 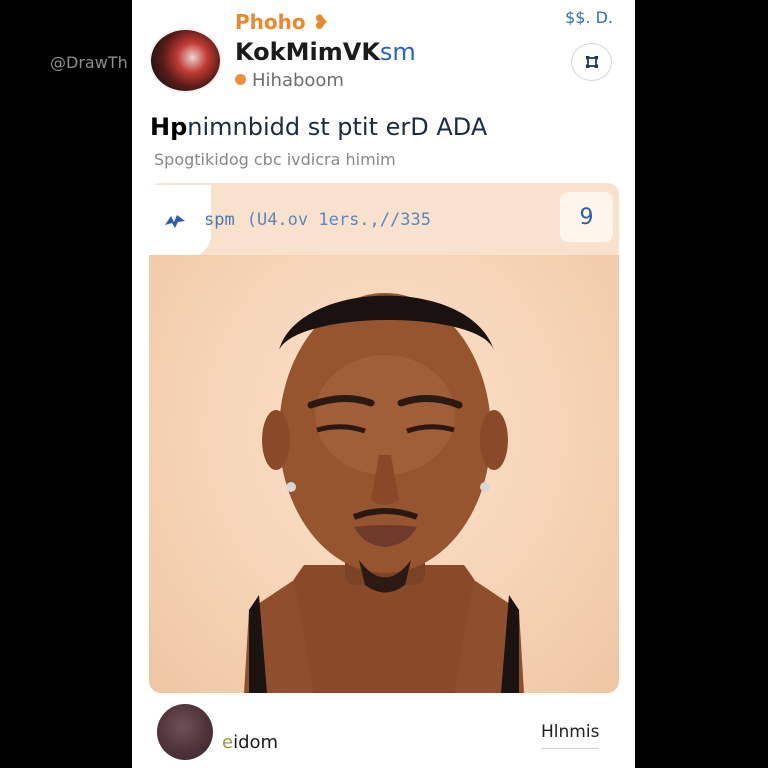 I want to click on post-info-bar: spm (U4.ov 1ers.,//335 9, so click(x=384, y=220).